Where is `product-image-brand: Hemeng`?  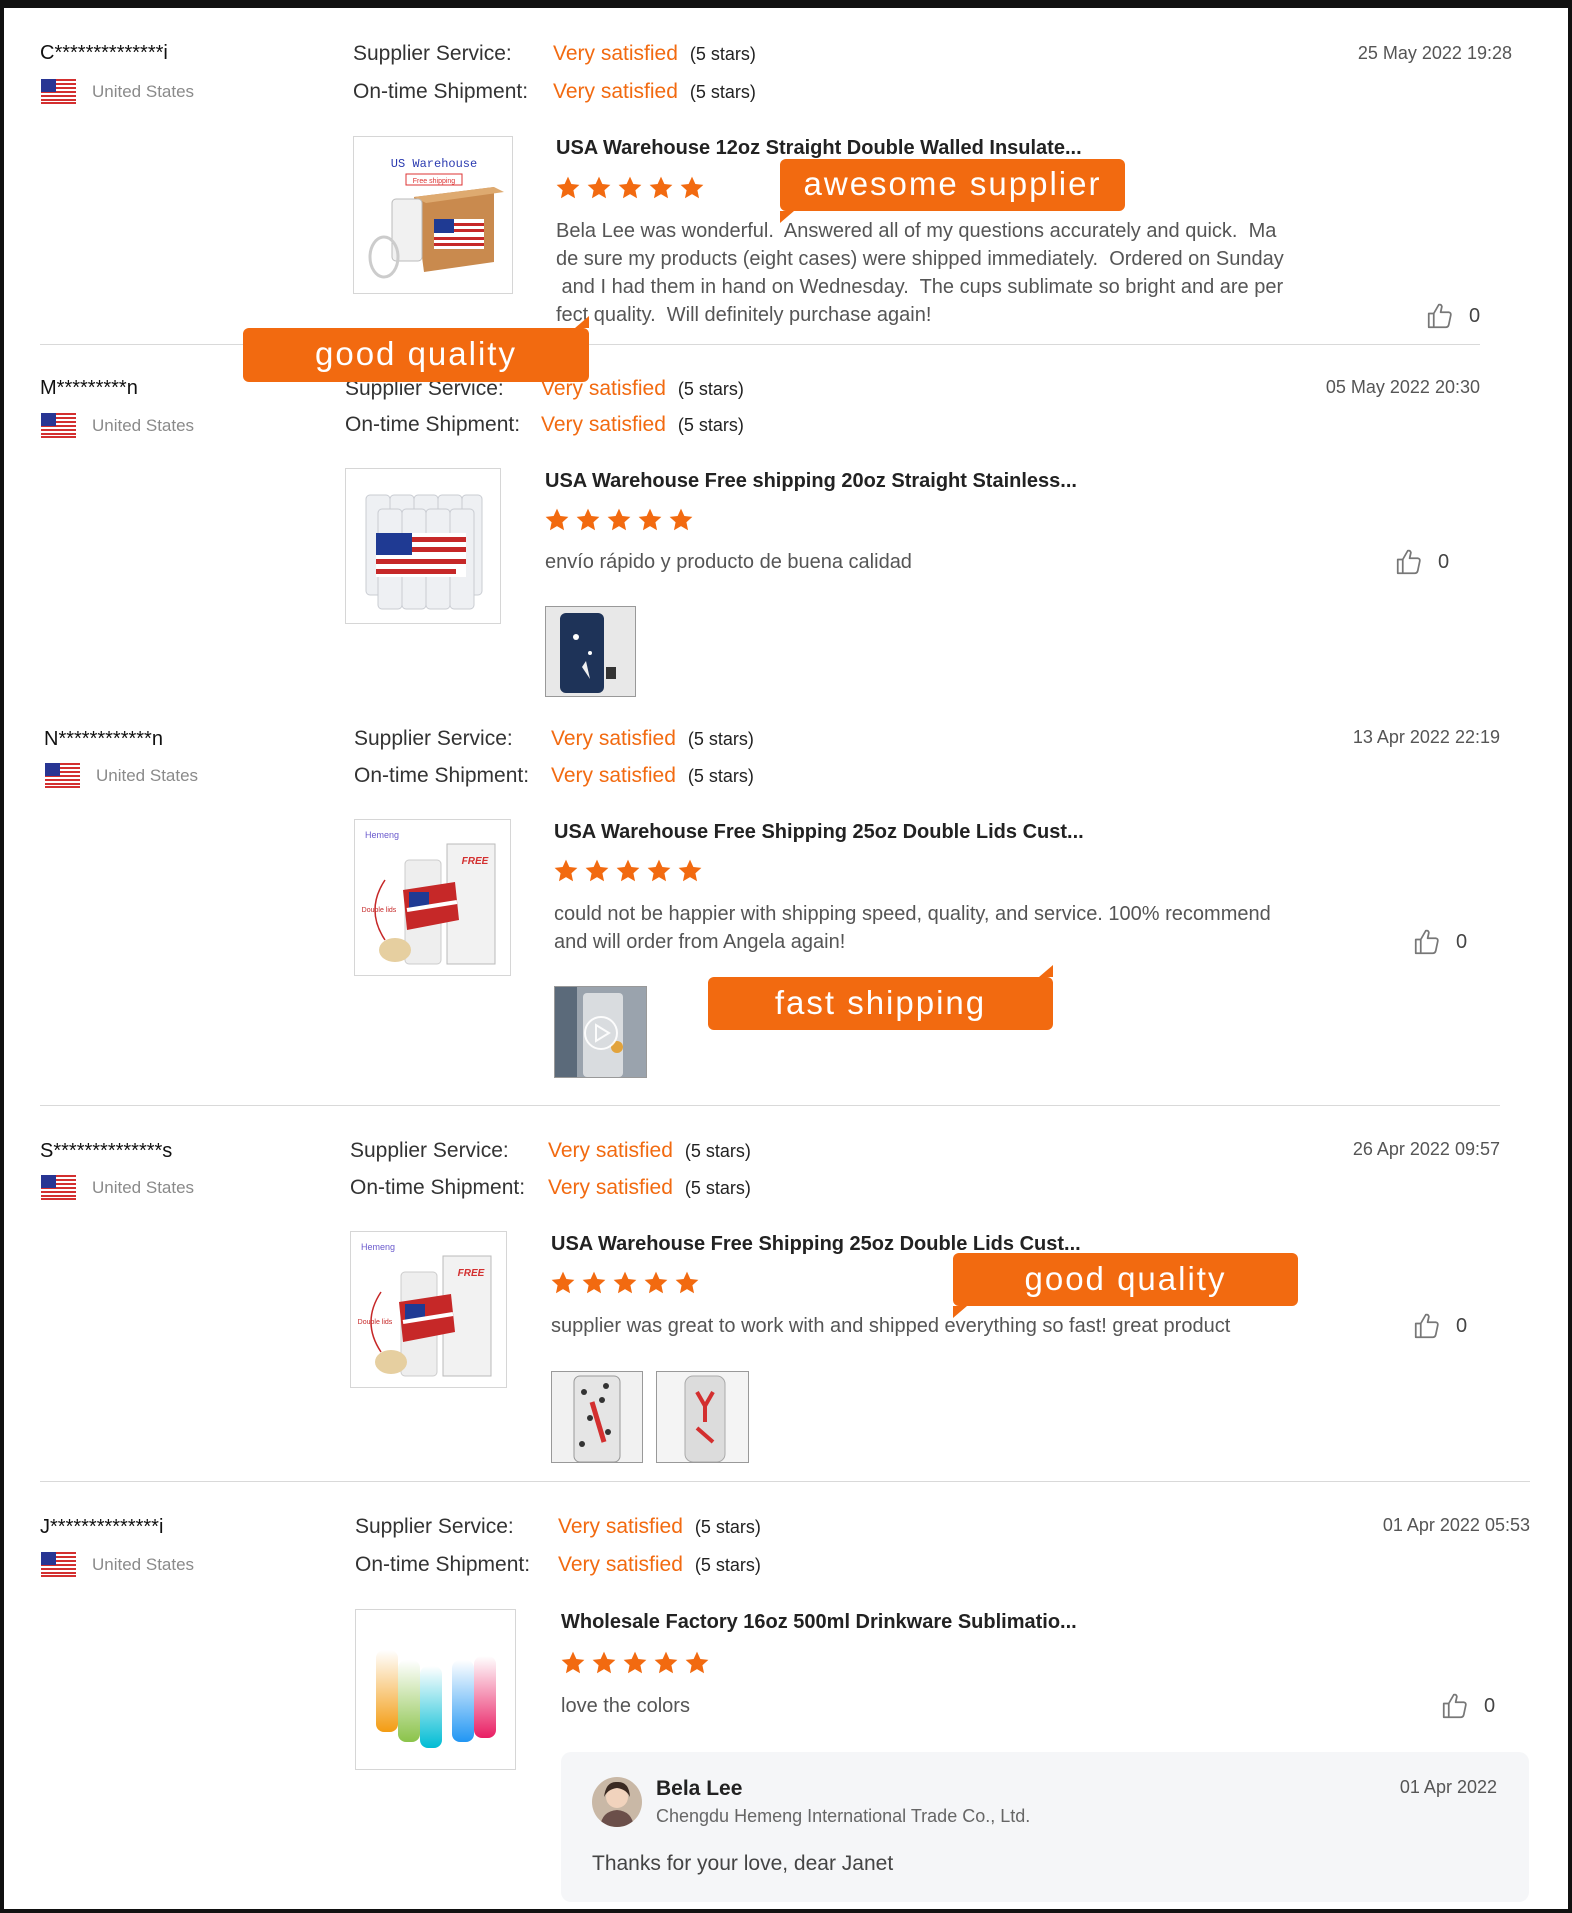 product-image-brand: Hemeng is located at coordinates (382, 835).